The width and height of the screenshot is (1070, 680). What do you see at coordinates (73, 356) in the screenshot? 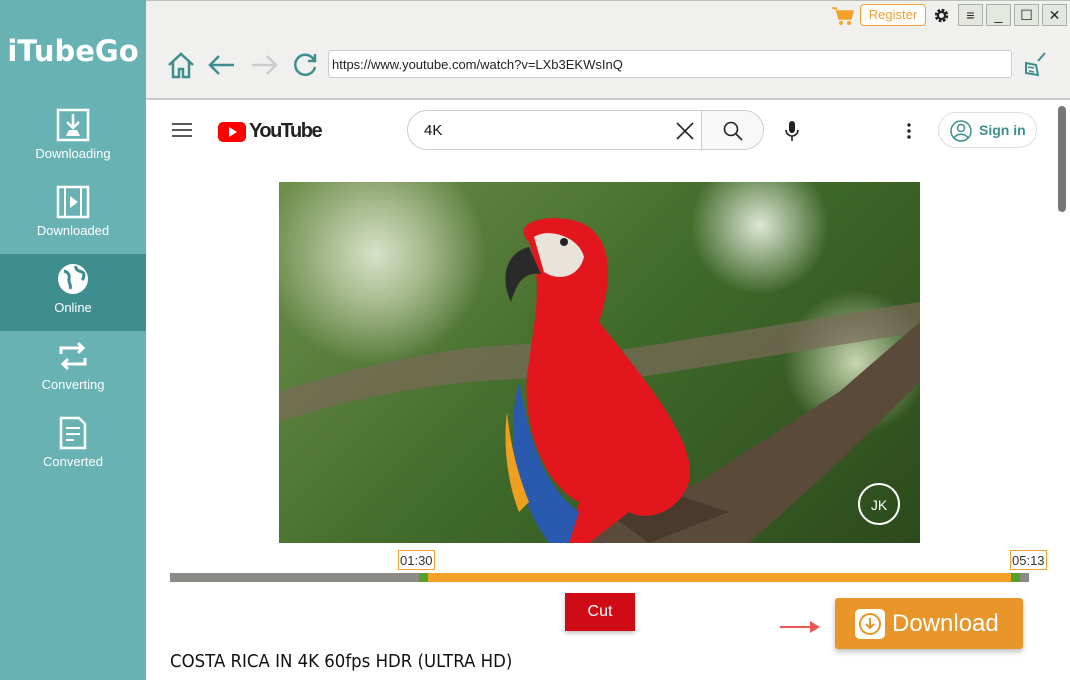
I see `convert-icon` at bounding box center [73, 356].